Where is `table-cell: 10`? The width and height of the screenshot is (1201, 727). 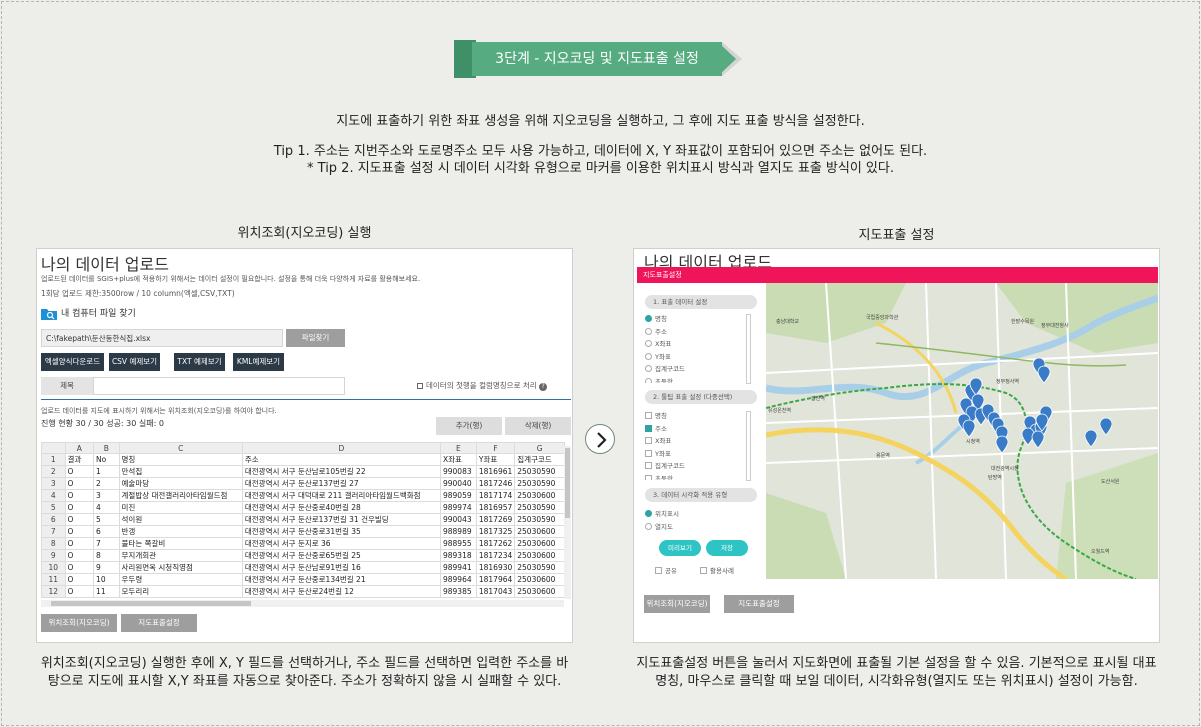
table-cell: 10 is located at coordinates (106, 579).